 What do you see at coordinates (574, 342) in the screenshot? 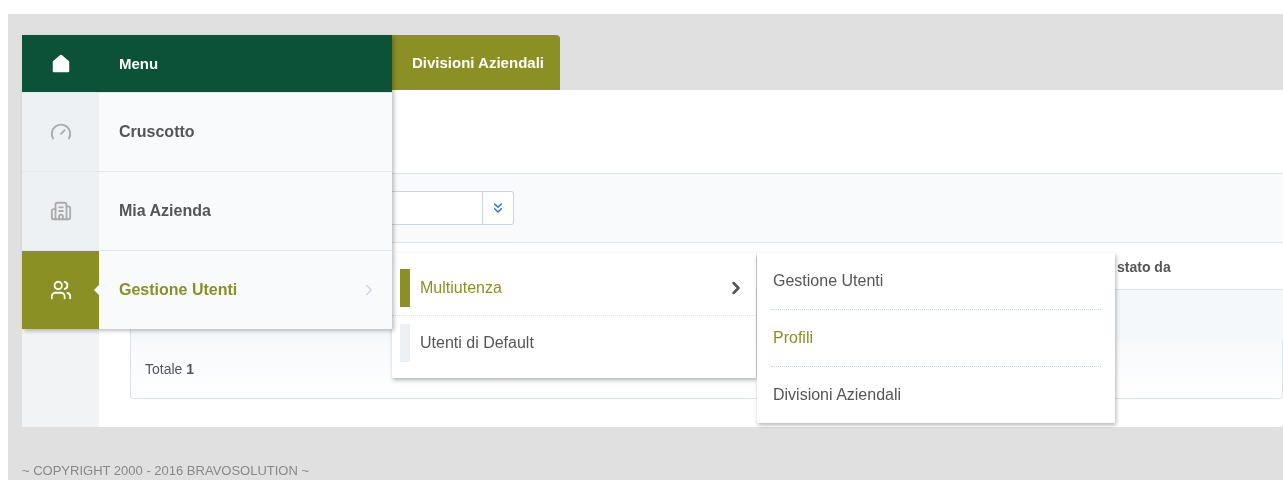
I see `submenu-item: Utenti di Default` at bounding box center [574, 342].